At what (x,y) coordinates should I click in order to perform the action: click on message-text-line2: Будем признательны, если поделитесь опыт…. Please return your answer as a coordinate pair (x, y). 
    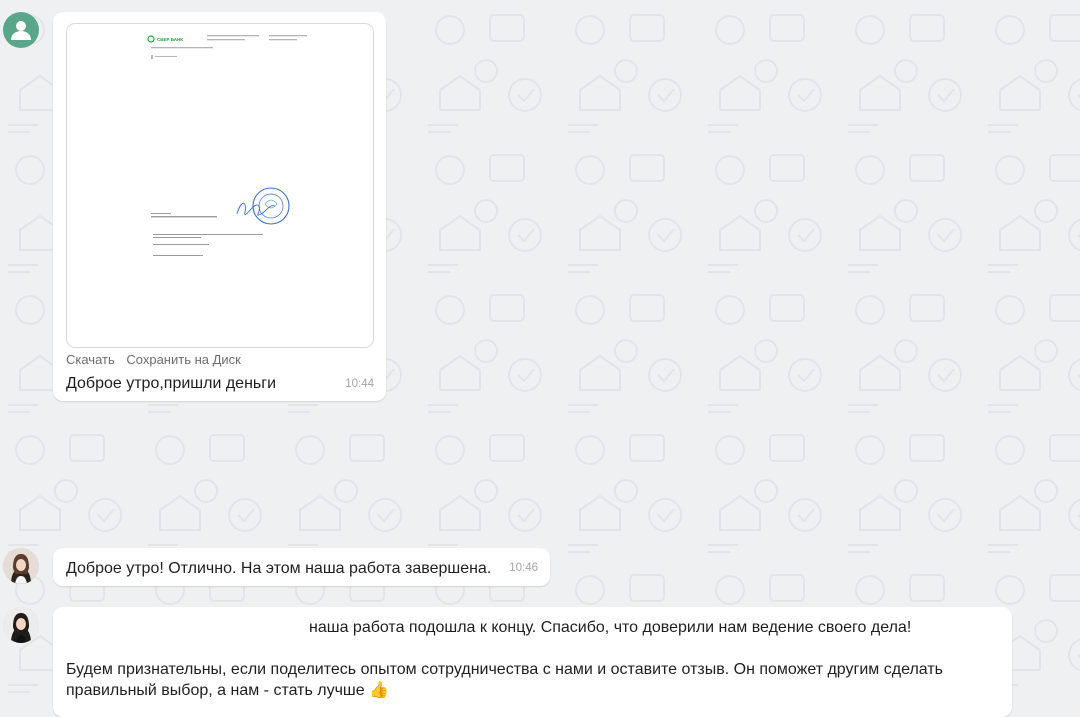
    Looking at the image, I should click on (504, 669).